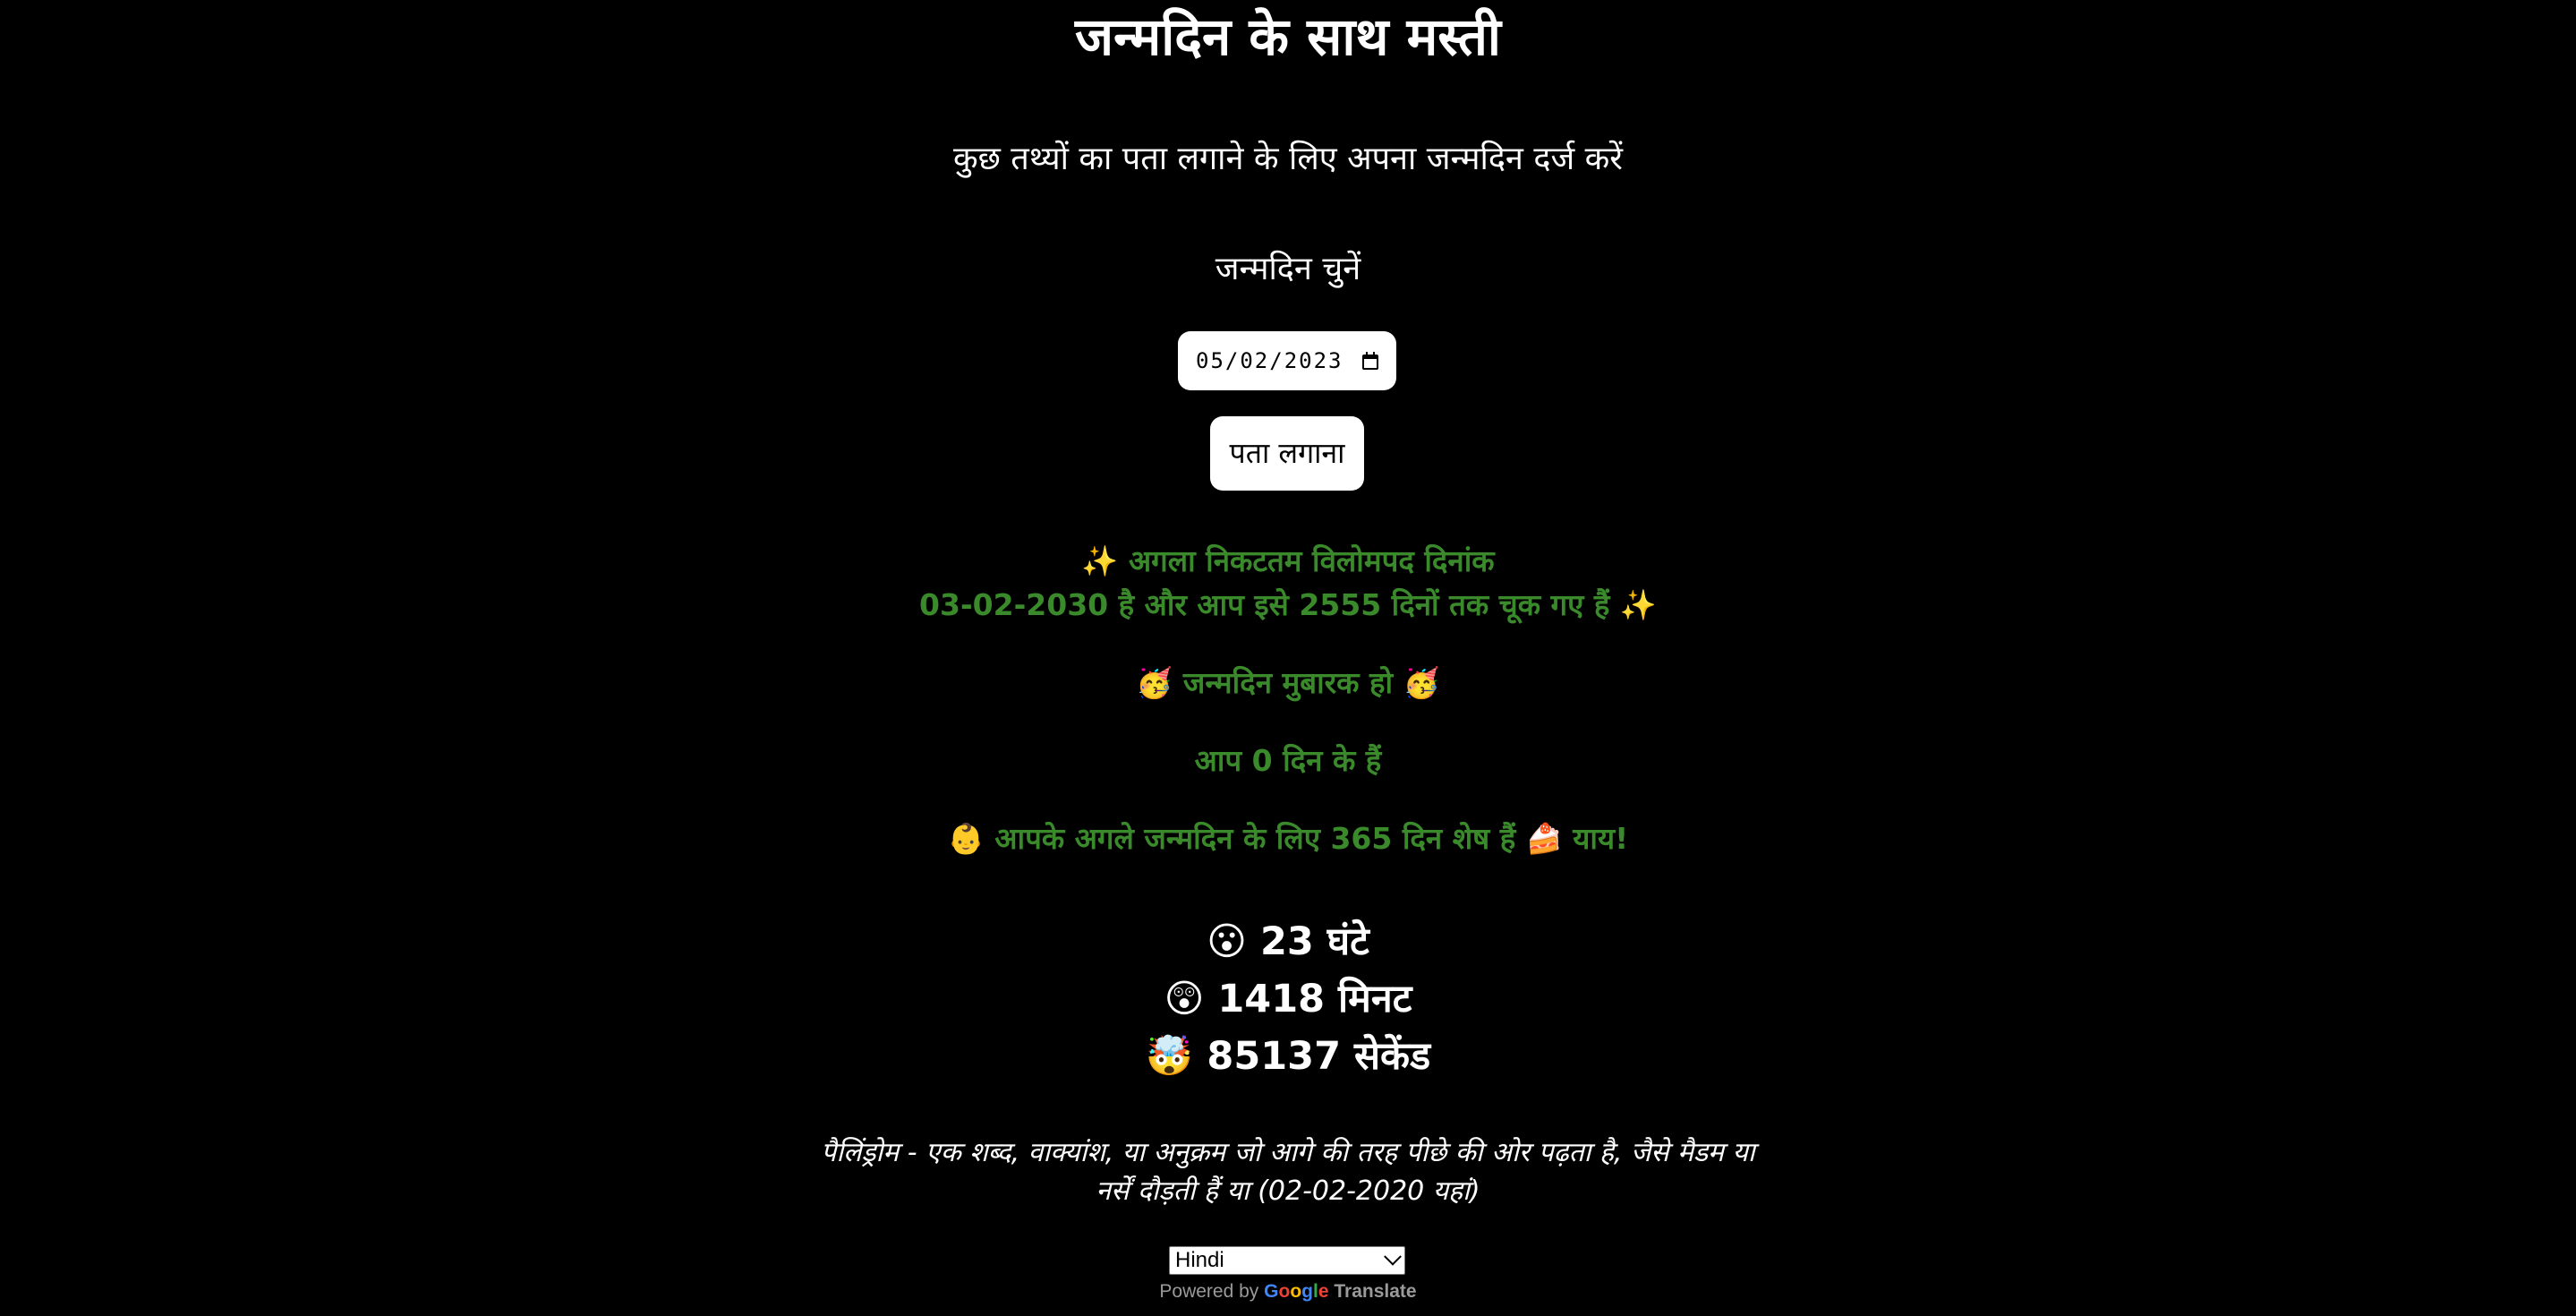 This screenshot has height=1316, width=2576. I want to click on page-title: जन्मदिन के साथ मस्ती, so click(1288, 36).